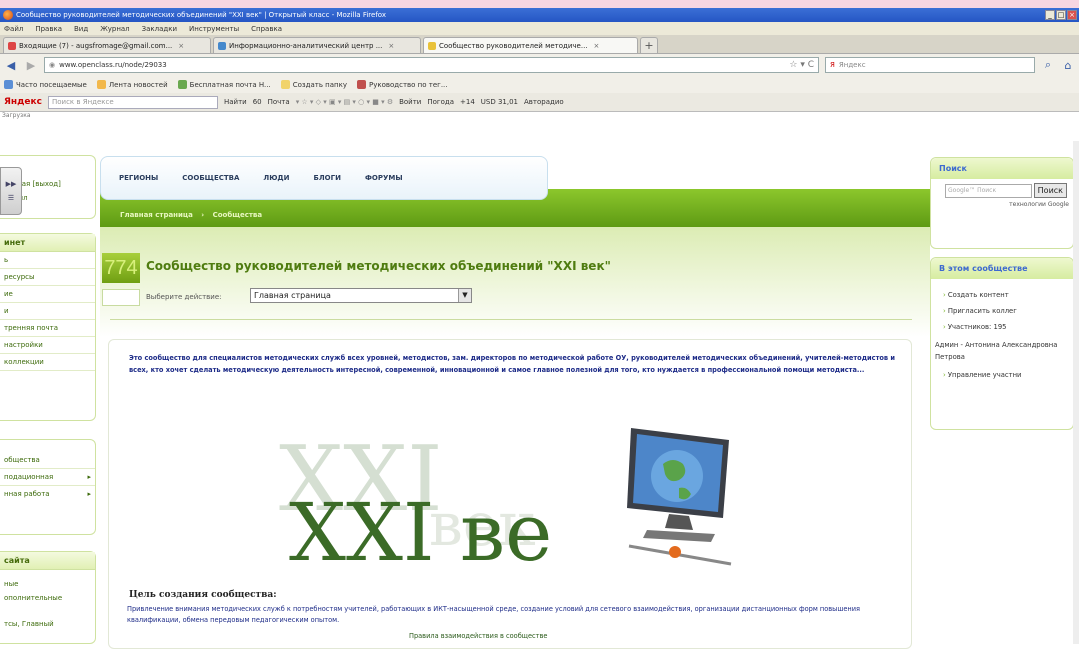  I want to click on top-navigation: РЕГИОНЫ СООБЩЕСТВА ЛЮДИ БЛОГИ ФОРУМЫ, so click(324, 178).